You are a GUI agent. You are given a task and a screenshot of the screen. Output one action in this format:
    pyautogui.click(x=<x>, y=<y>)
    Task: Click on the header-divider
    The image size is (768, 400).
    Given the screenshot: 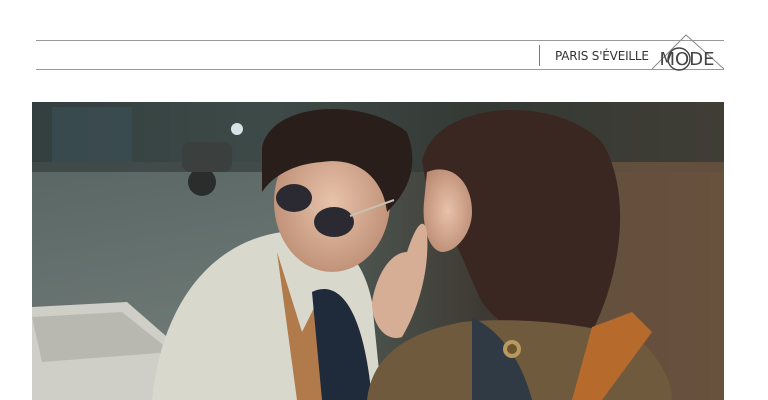 What is the action you would take?
    pyautogui.click(x=539, y=55)
    